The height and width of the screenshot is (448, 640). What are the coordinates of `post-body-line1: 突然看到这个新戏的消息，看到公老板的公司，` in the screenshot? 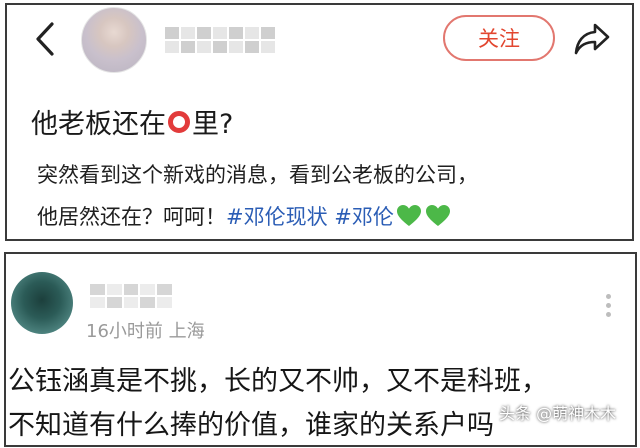 It's located at (257, 175).